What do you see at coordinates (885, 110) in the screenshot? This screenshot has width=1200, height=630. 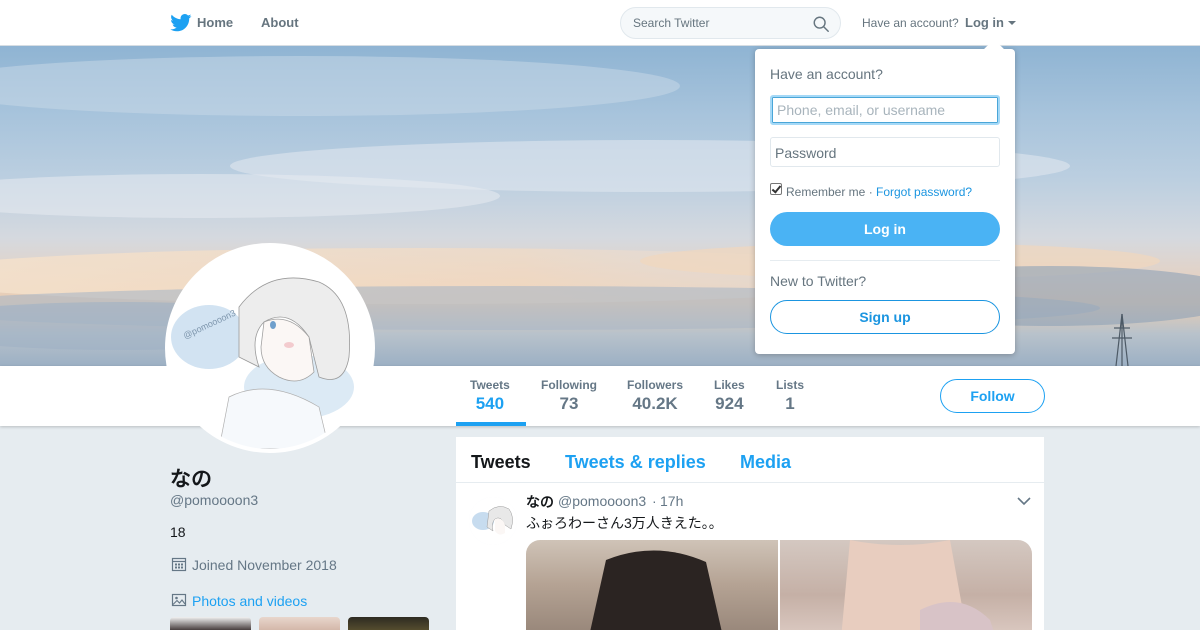 I see `username-field` at bounding box center [885, 110].